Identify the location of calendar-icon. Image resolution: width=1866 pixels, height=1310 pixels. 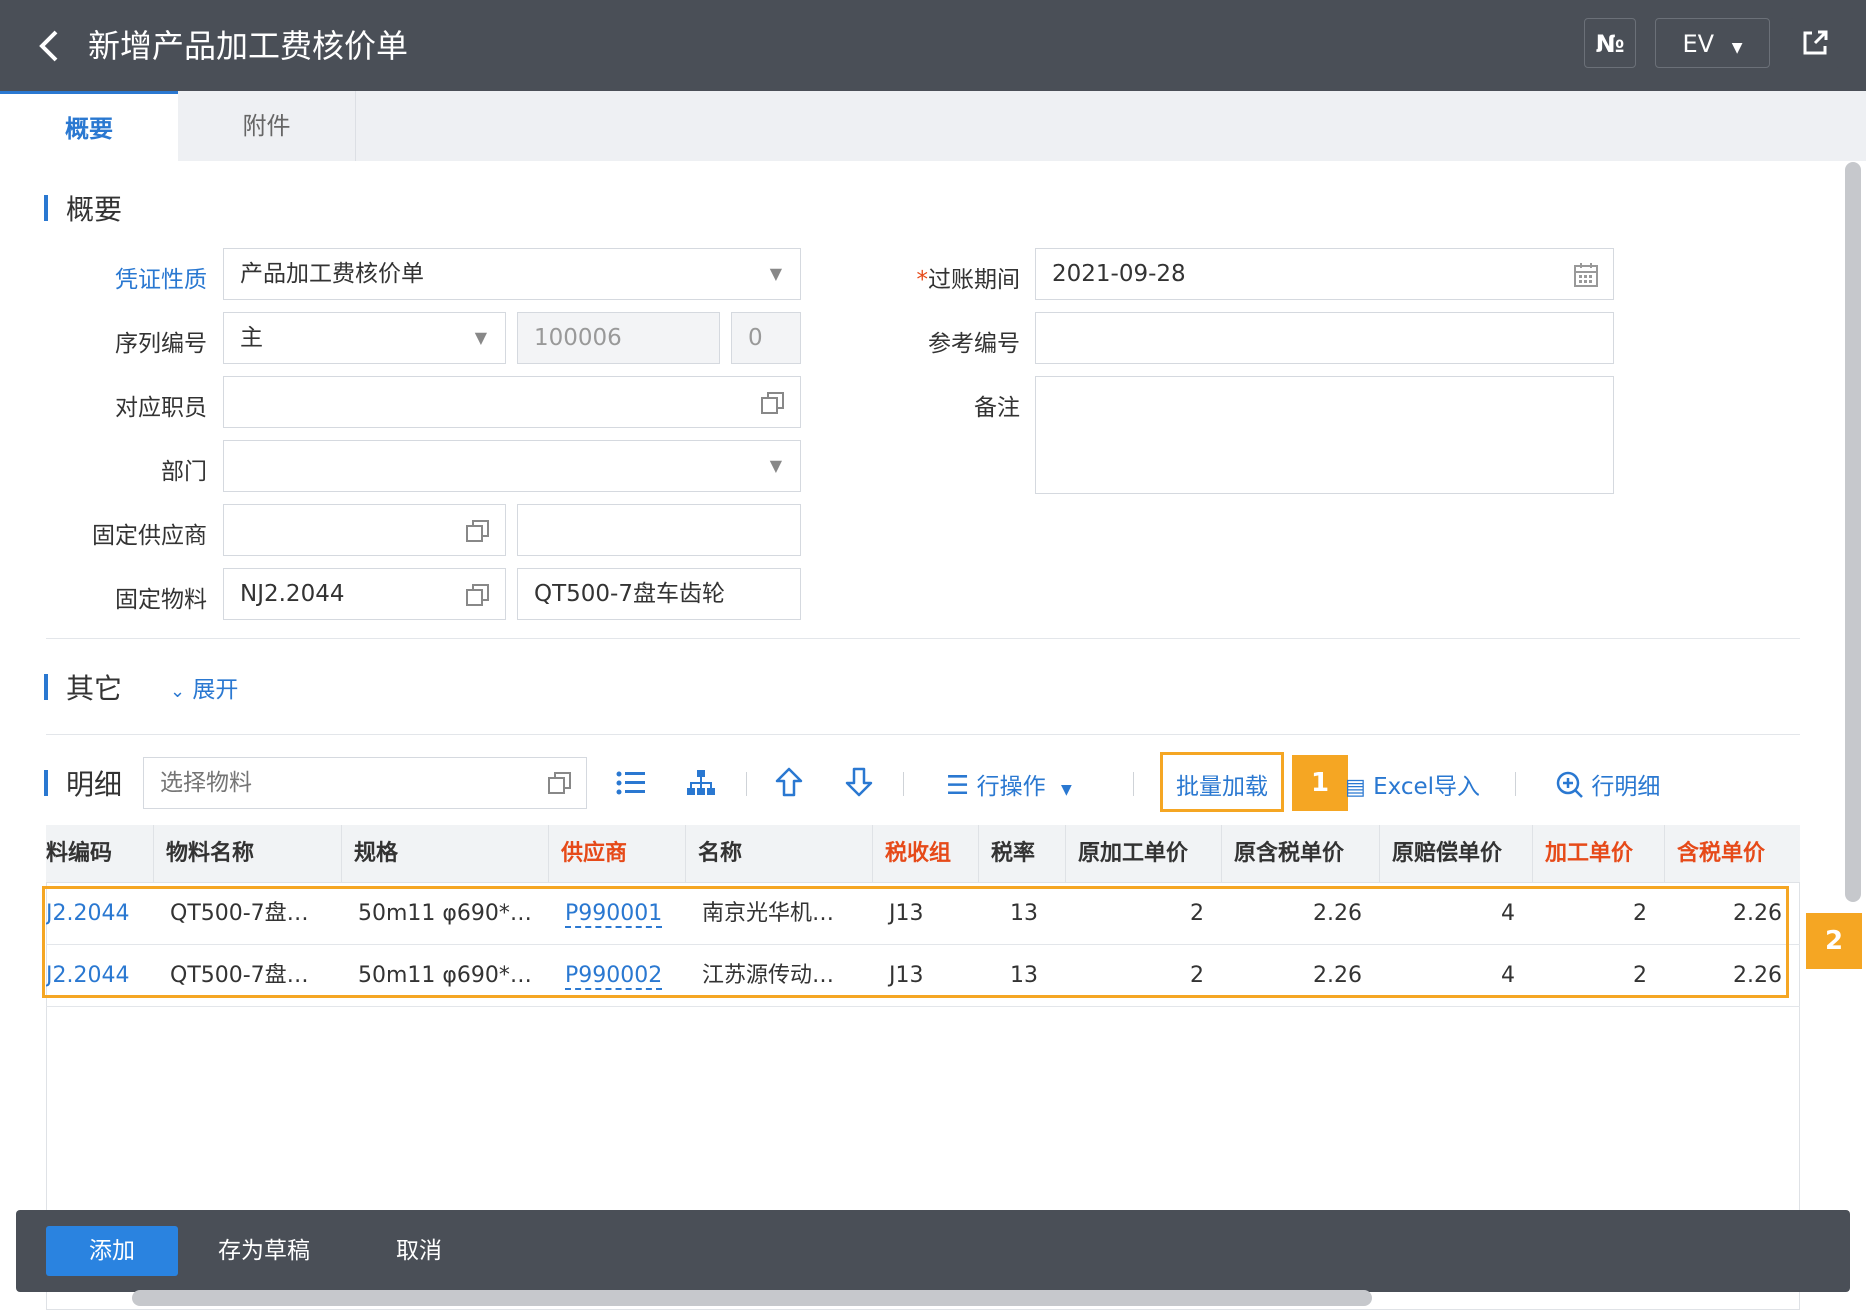
(1586, 275).